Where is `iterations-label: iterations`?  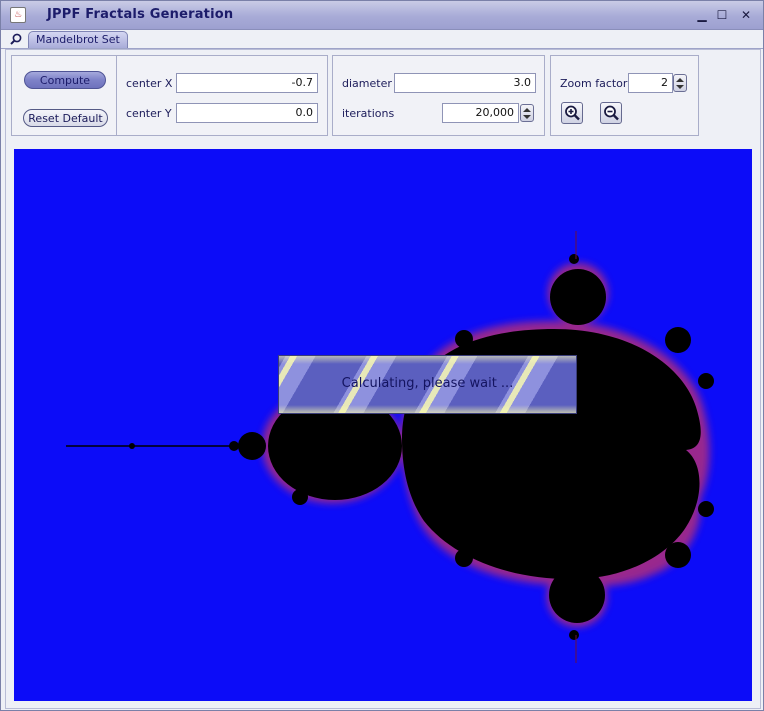
iterations-label: iterations is located at coordinates (368, 113).